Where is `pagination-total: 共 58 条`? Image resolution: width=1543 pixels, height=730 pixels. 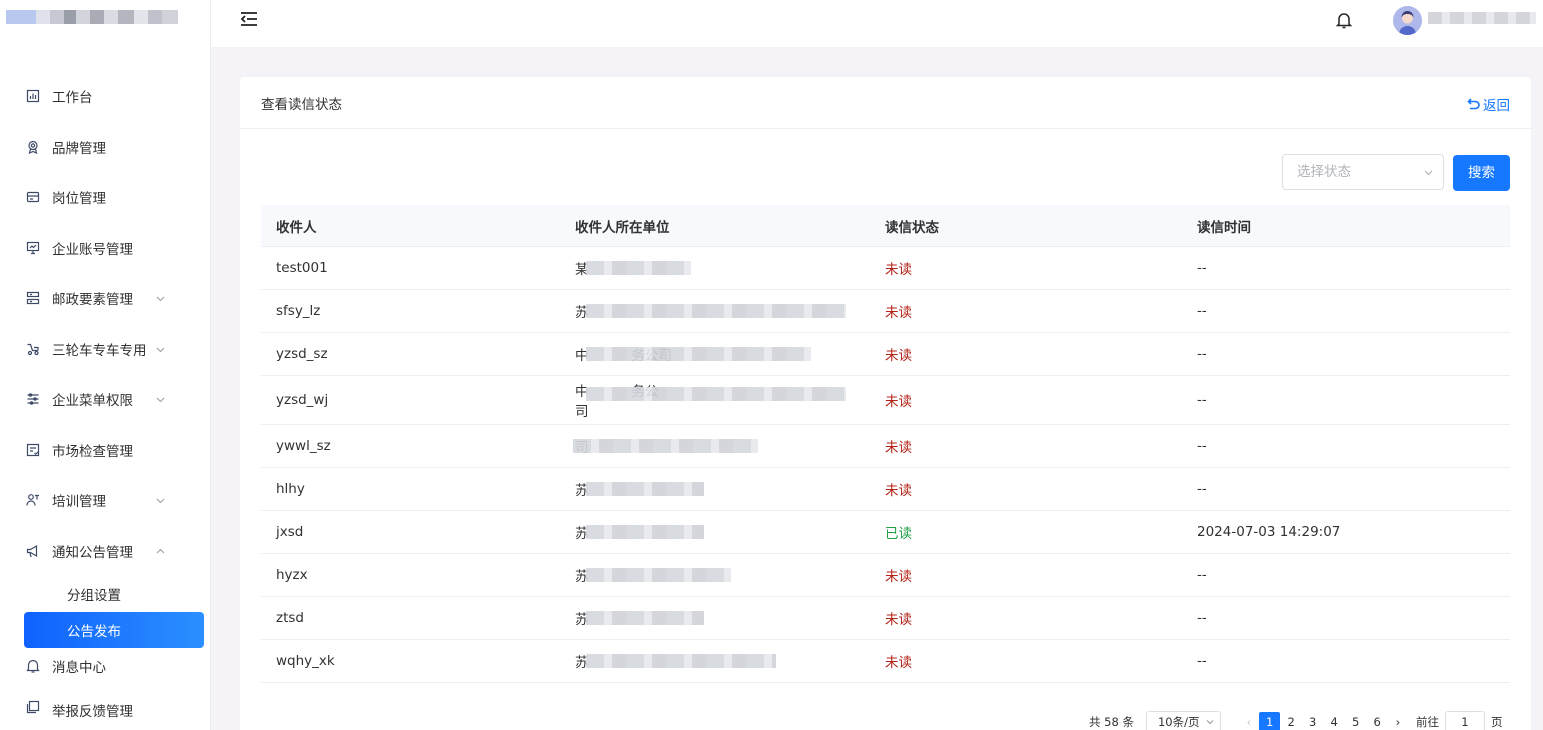
pagination-total: 共 58 条 is located at coordinates (1111, 722).